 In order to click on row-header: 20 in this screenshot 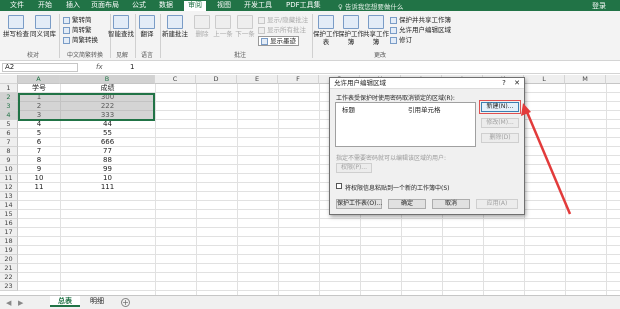, I will do `click(9, 259)`.